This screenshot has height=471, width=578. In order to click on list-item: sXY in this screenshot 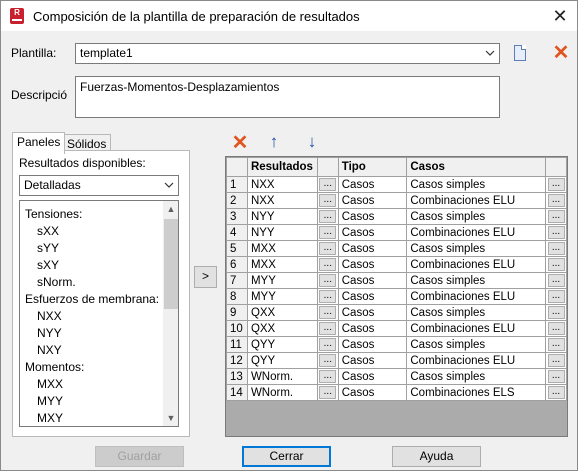, I will do `click(48, 265)`.